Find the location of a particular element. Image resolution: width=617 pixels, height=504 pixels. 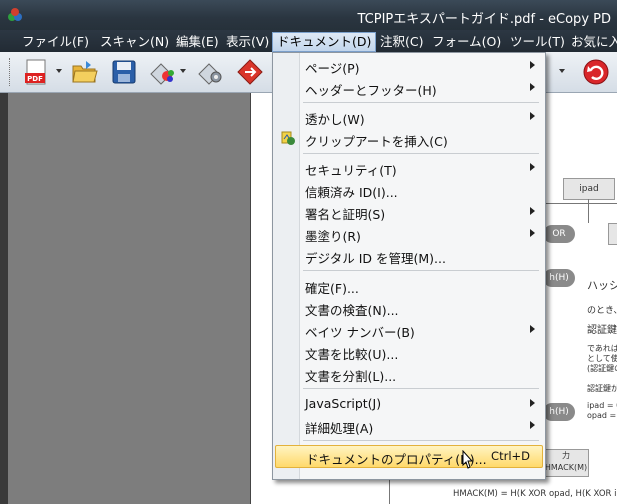

color-palette-icon is located at coordinates (162, 72).